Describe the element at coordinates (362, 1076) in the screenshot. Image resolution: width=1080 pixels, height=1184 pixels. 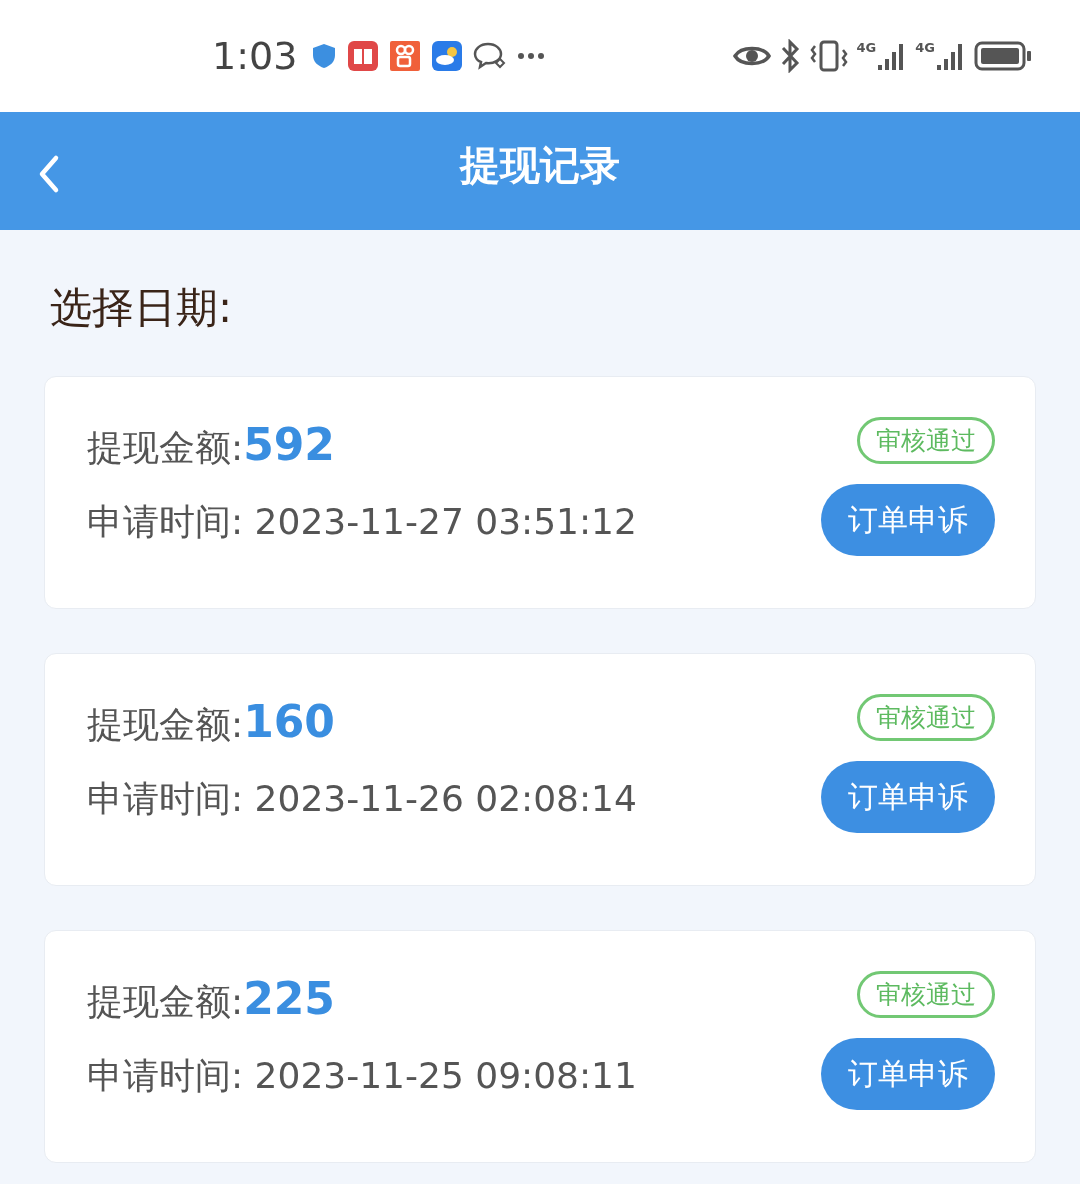
I see `apply-time: 申请时间: 2023-11-25 09:08:11` at that location.